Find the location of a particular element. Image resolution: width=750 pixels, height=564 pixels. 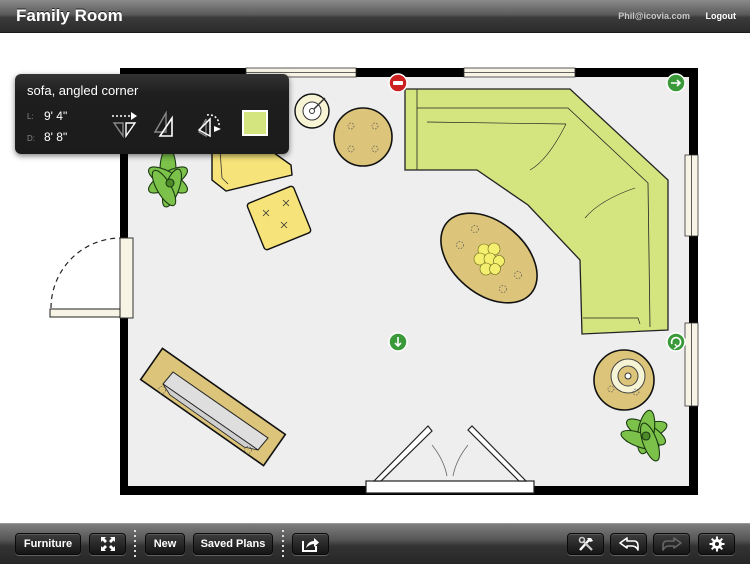

redo-arrow-icon is located at coordinates (671, 544).